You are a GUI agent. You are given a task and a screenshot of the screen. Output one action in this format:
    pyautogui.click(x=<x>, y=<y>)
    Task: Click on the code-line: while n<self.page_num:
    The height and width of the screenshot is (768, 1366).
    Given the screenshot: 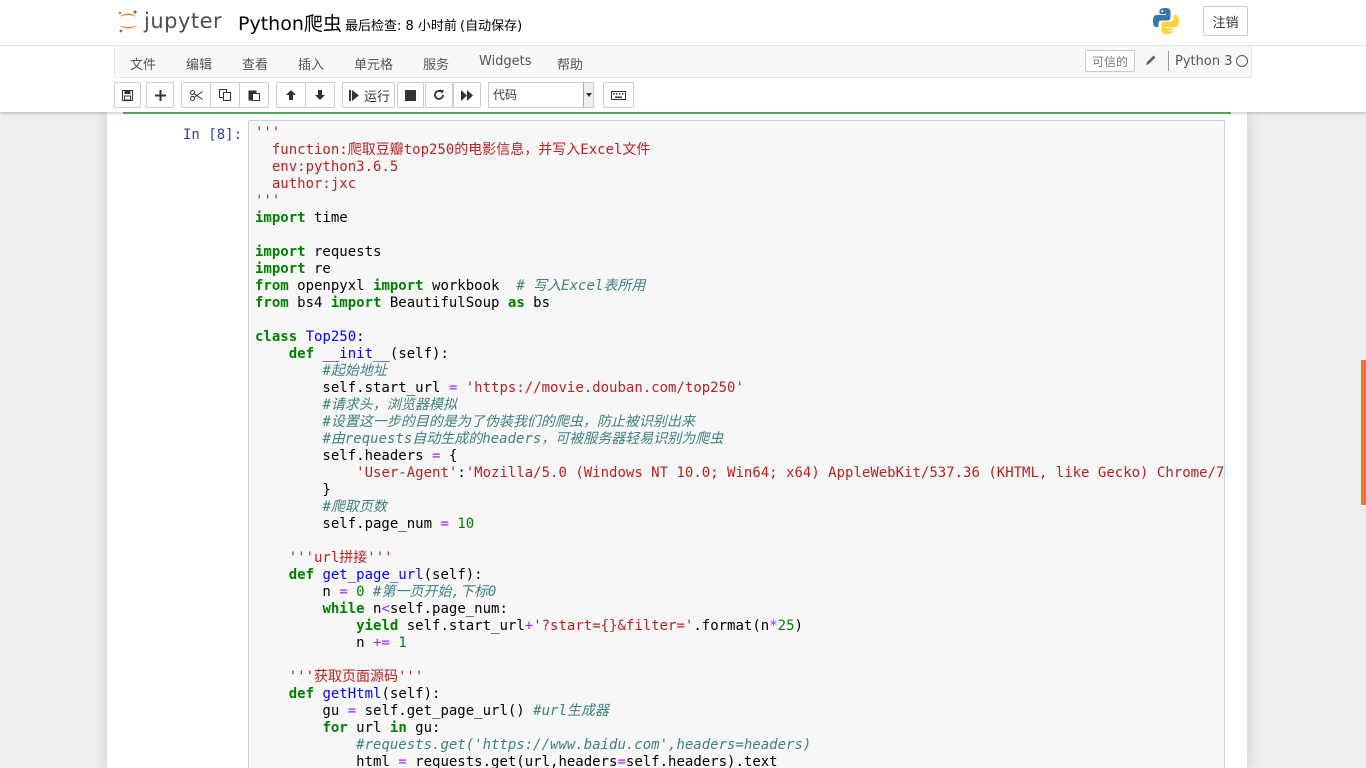 What is the action you would take?
    pyautogui.click(x=739, y=609)
    